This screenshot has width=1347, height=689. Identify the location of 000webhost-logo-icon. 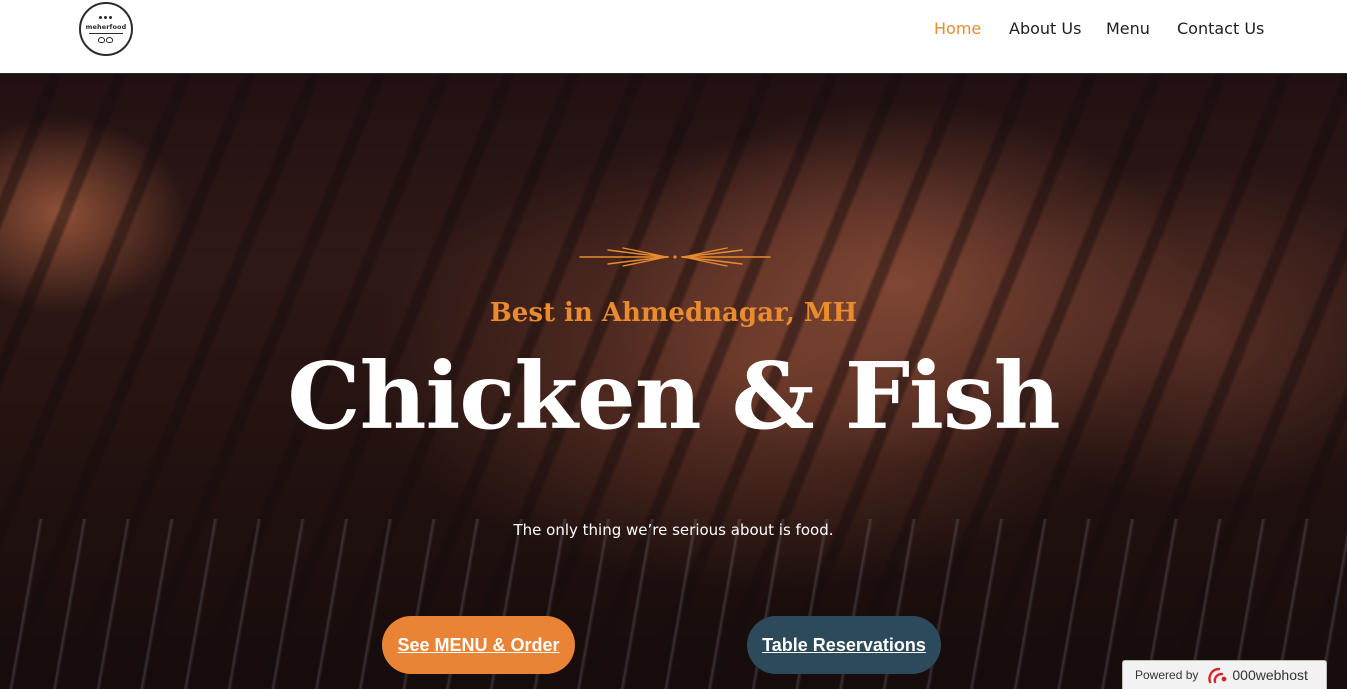
(1217, 675).